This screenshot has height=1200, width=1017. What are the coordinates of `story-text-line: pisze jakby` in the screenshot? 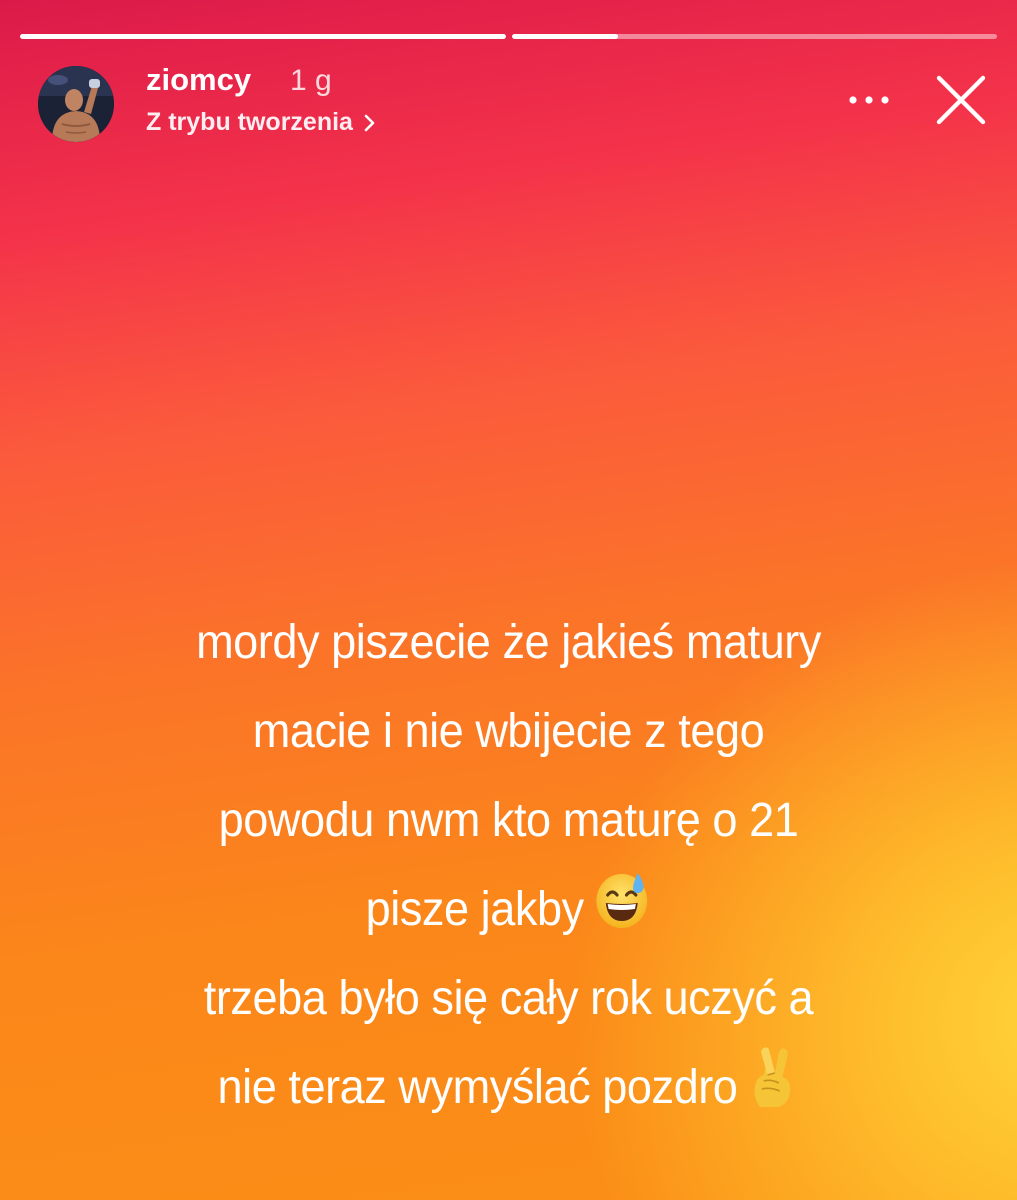 It's located at (475, 909).